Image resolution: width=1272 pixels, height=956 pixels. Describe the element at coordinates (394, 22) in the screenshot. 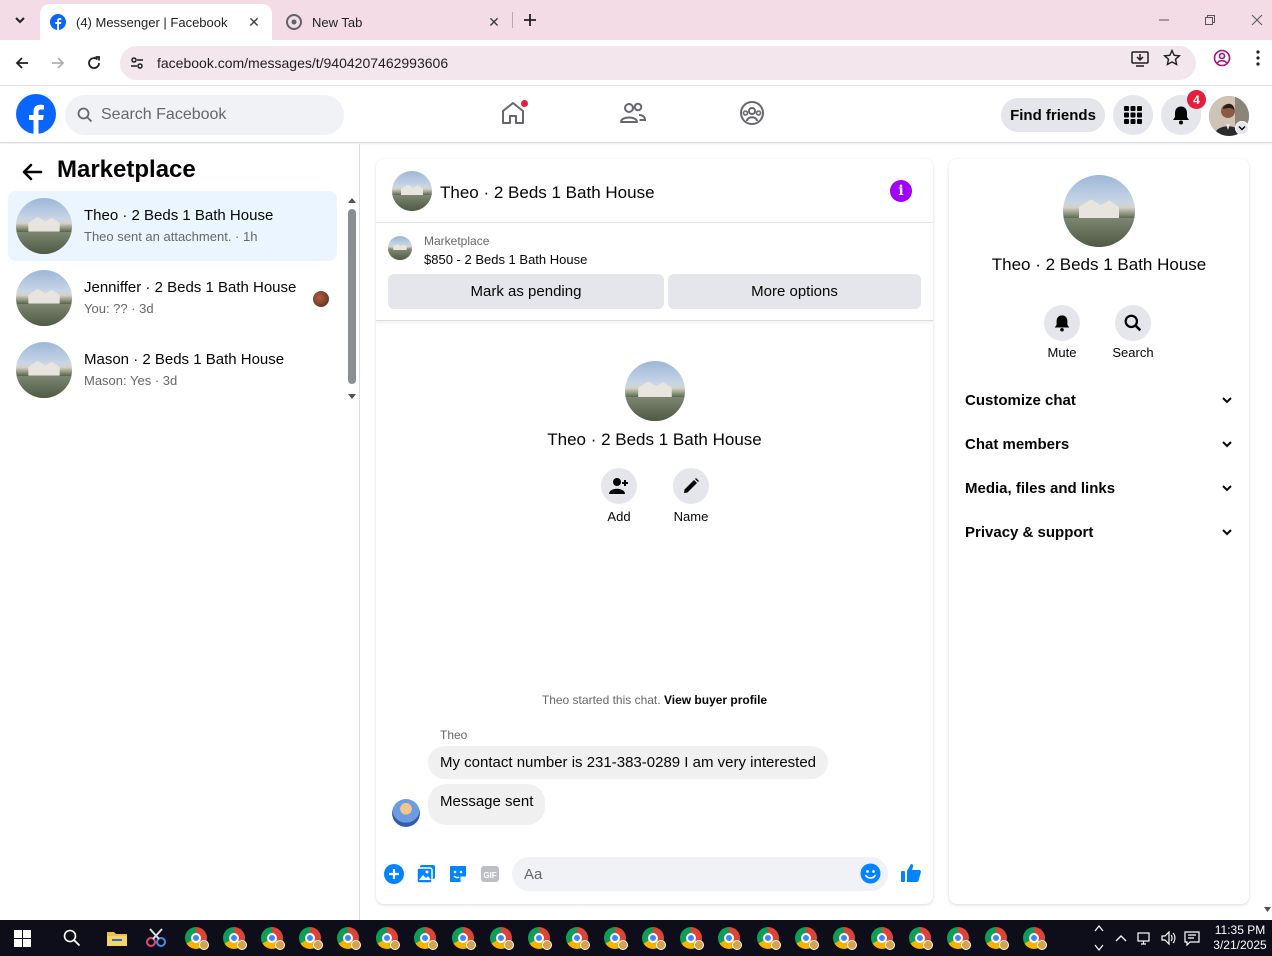

I see `tab-new-tab: New Tab ✕` at that location.